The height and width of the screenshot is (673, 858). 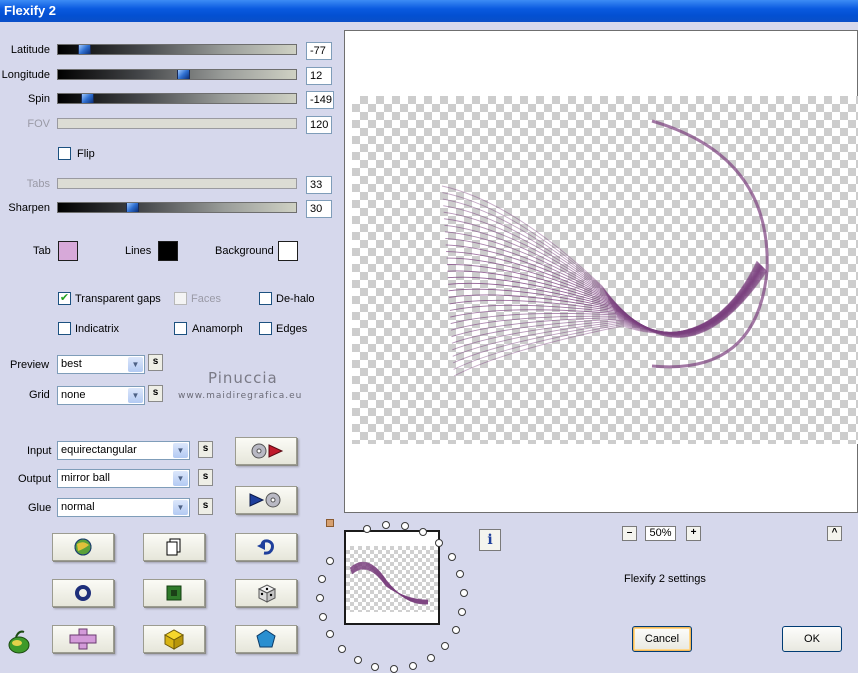 I want to click on flip-checkbox, so click(x=64, y=153).